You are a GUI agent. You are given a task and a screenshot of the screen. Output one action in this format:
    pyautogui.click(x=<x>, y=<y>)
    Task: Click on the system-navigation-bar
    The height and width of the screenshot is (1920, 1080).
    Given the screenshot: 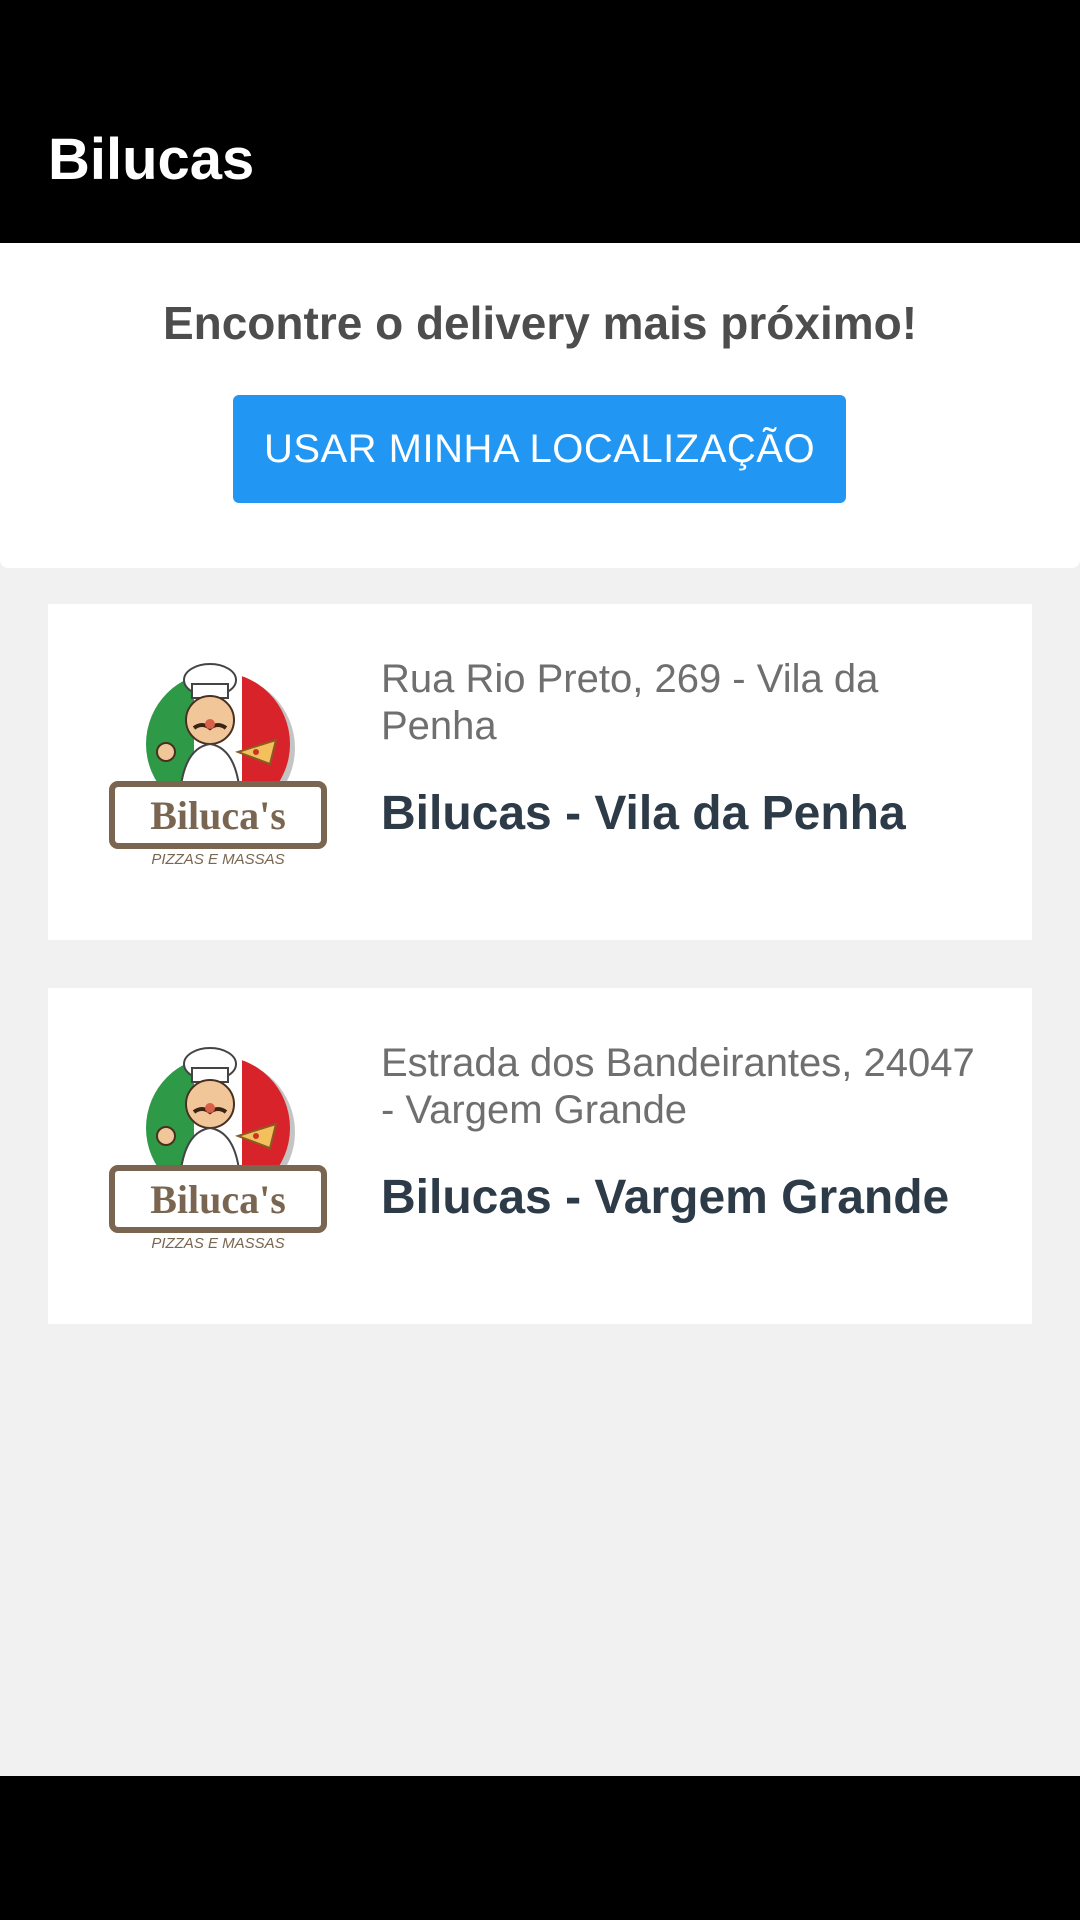 What is the action you would take?
    pyautogui.click(x=540, y=1848)
    